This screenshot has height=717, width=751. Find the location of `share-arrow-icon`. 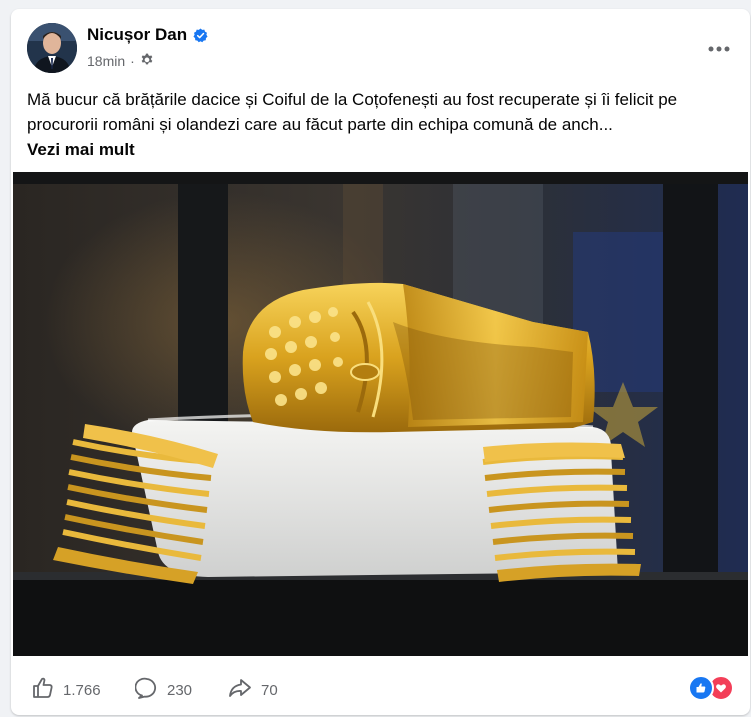

share-arrow-icon is located at coordinates (240, 690).